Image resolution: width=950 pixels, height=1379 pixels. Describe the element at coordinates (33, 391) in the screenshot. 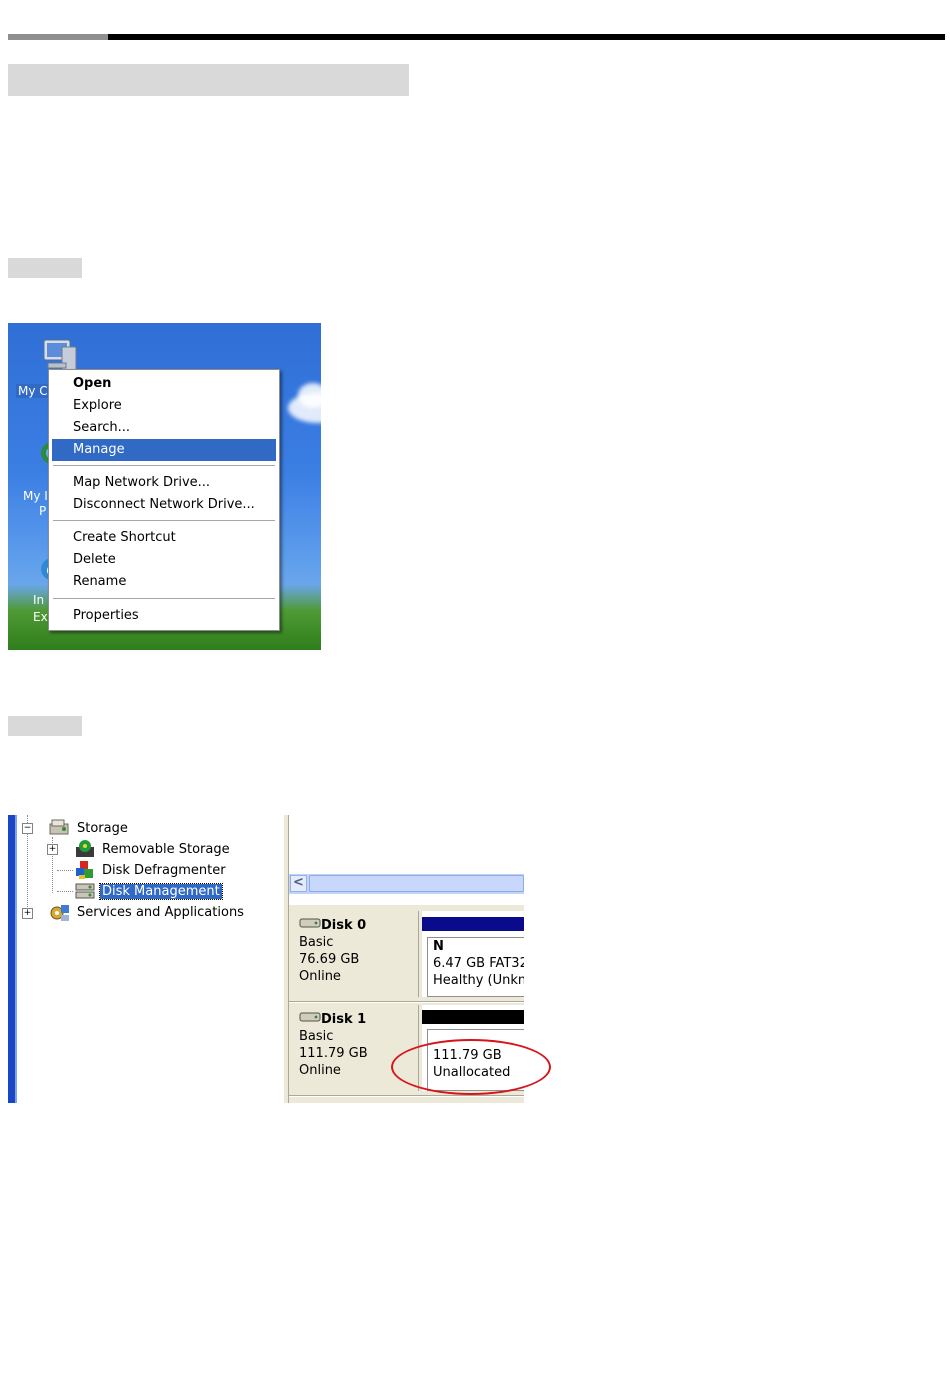

I see `my-computer-label: My C` at that location.